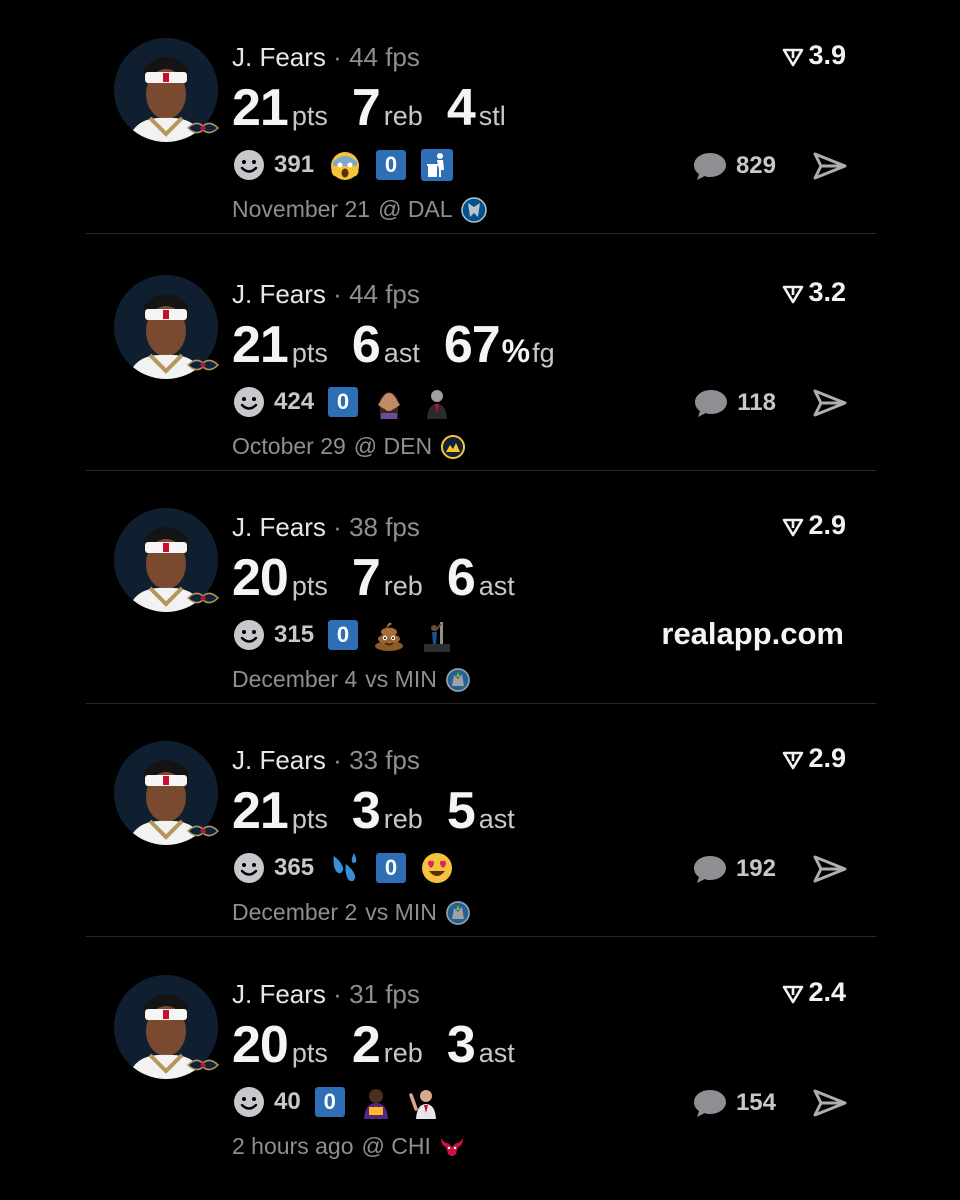 The height and width of the screenshot is (1200, 960). Describe the element at coordinates (293, 1146) in the screenshot. I see `game-date: 2 hours ago` at that location.